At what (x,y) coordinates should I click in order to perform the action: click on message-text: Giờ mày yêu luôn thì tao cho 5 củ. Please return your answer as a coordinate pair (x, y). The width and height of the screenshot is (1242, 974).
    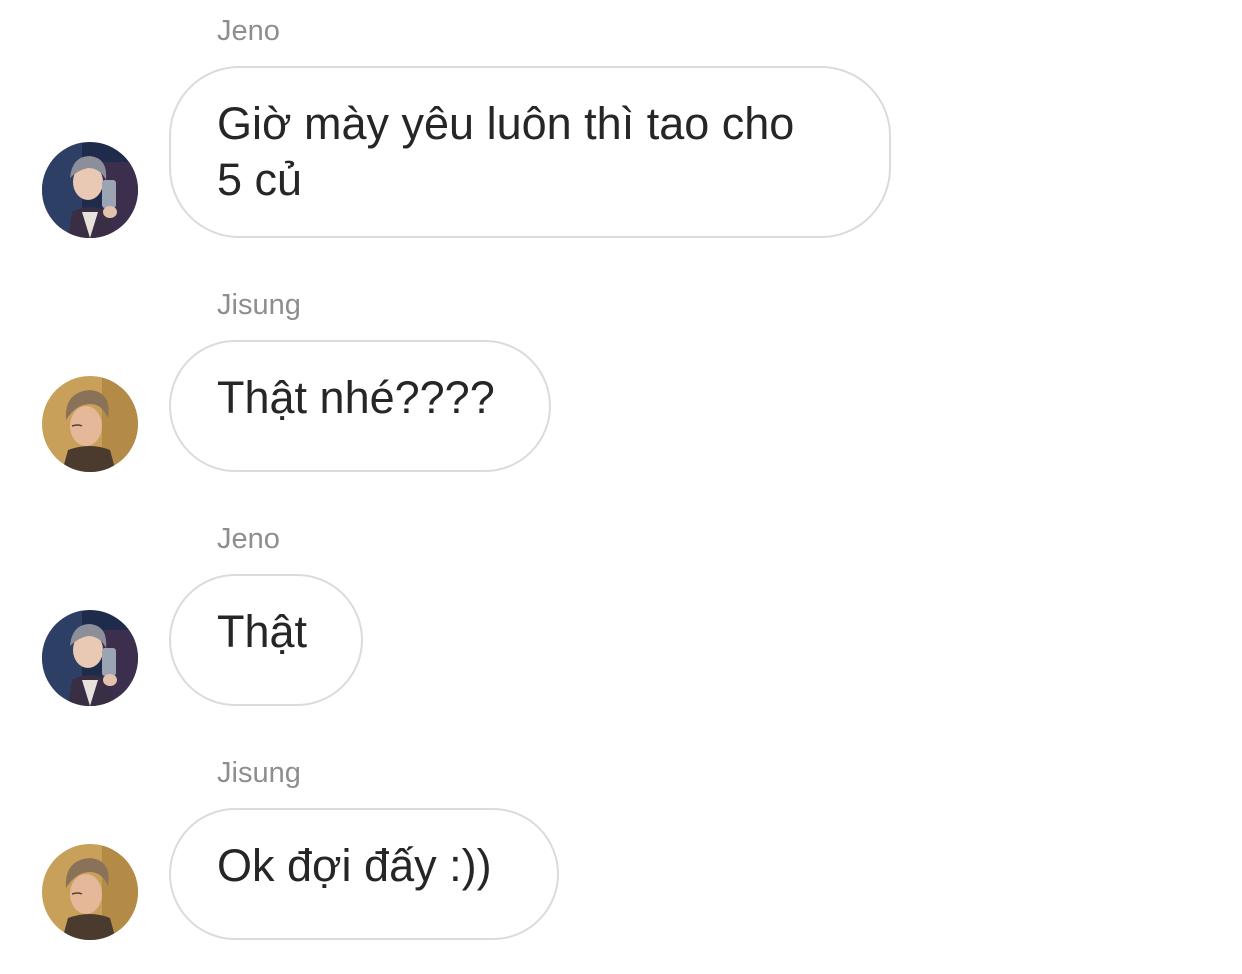
    Looking at the image, I should click on (506, 151).